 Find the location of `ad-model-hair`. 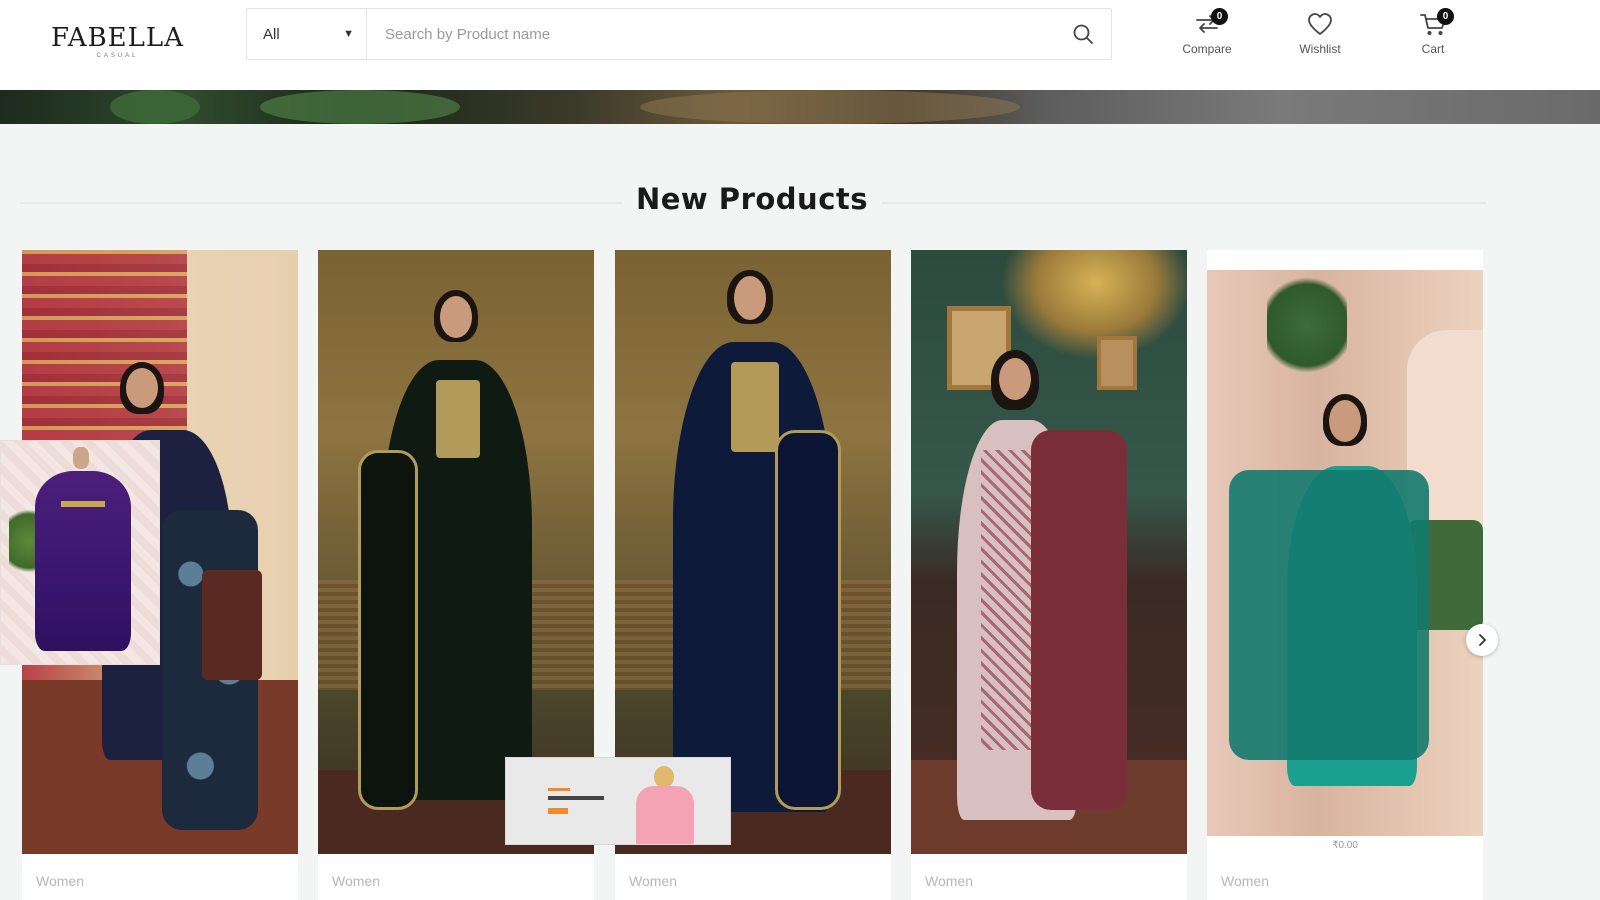

ad-model-hair is located at coordinates (664, 777).